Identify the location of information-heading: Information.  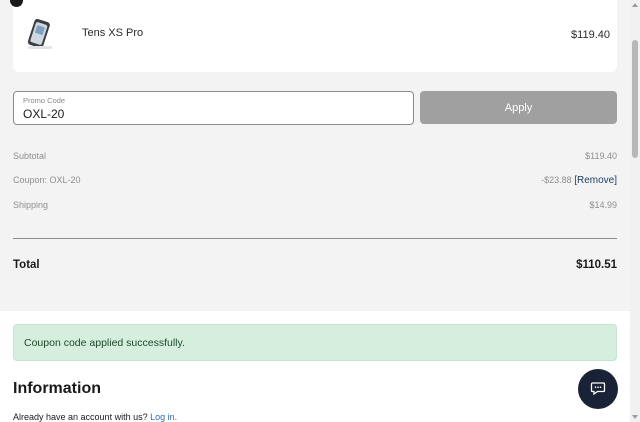
(57, 388).